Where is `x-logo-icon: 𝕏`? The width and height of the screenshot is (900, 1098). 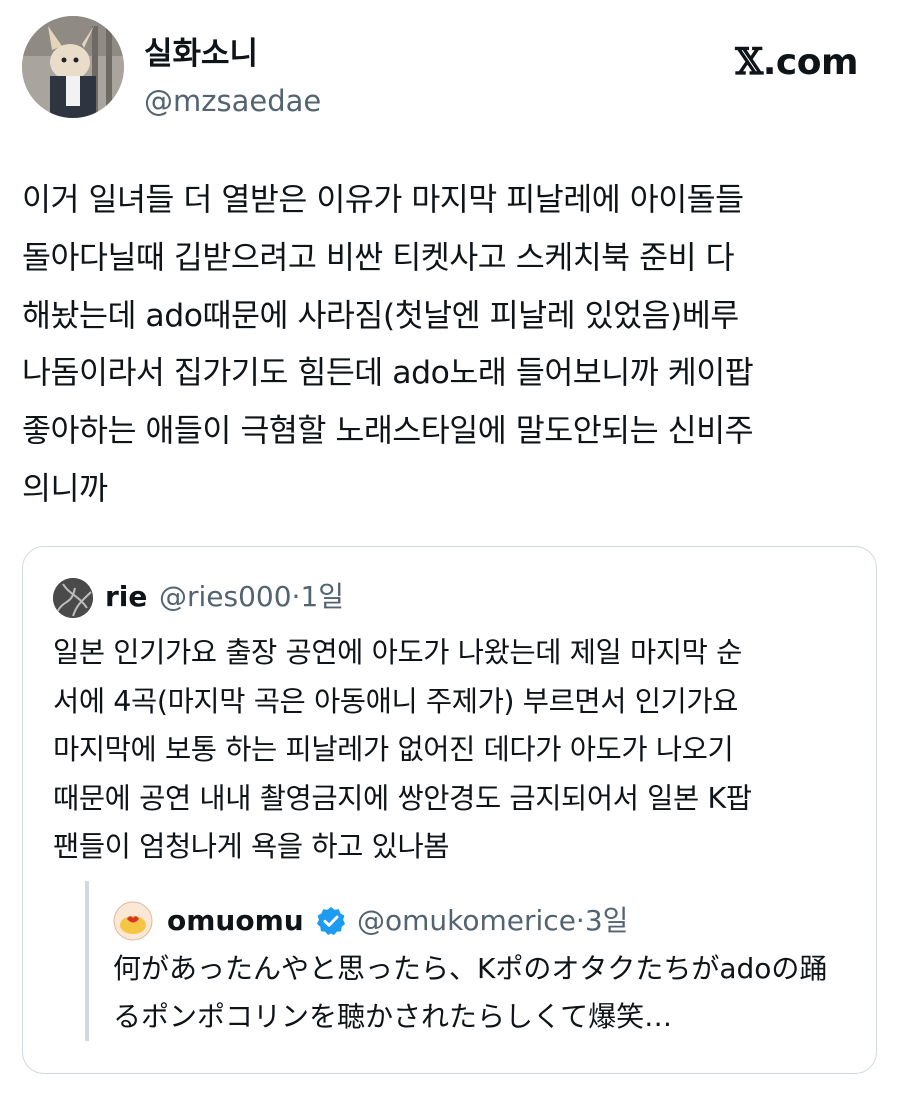 x-logo-icon: 𝕏 is located at coordinates (749, 62).